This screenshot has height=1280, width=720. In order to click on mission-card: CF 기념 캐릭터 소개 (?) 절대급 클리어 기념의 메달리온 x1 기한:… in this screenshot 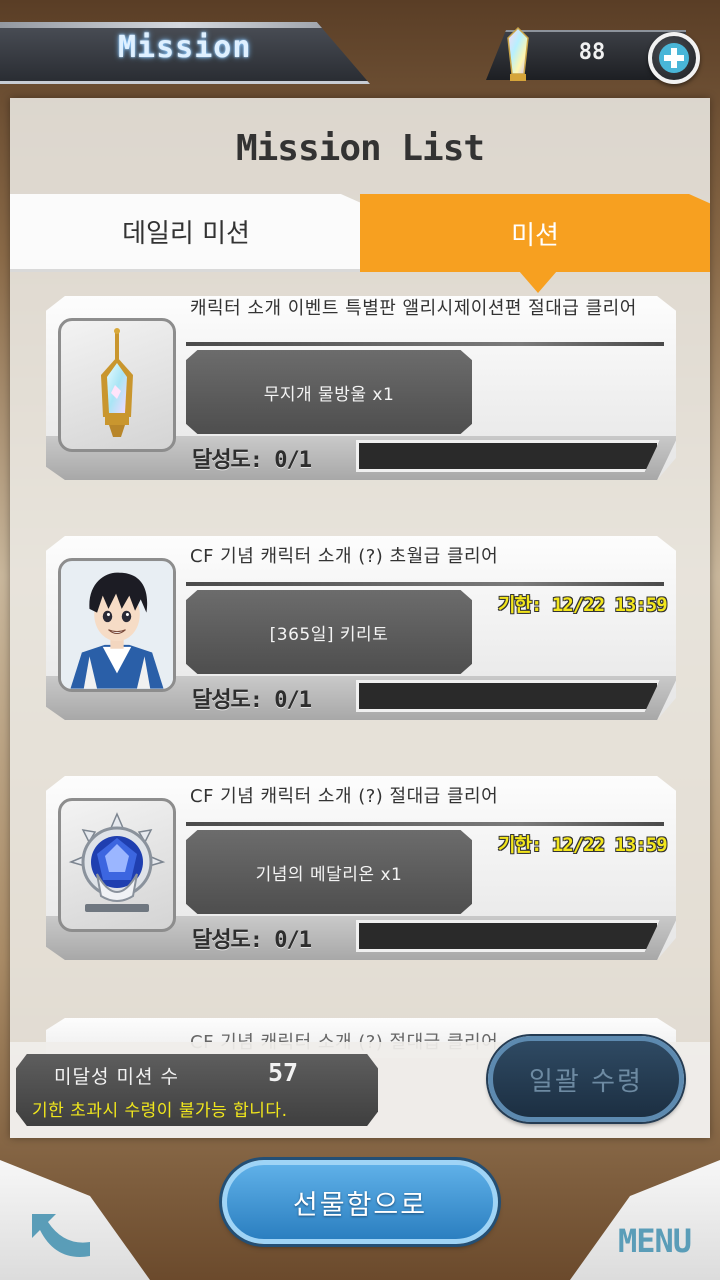, I will do `click(361, 868)`.